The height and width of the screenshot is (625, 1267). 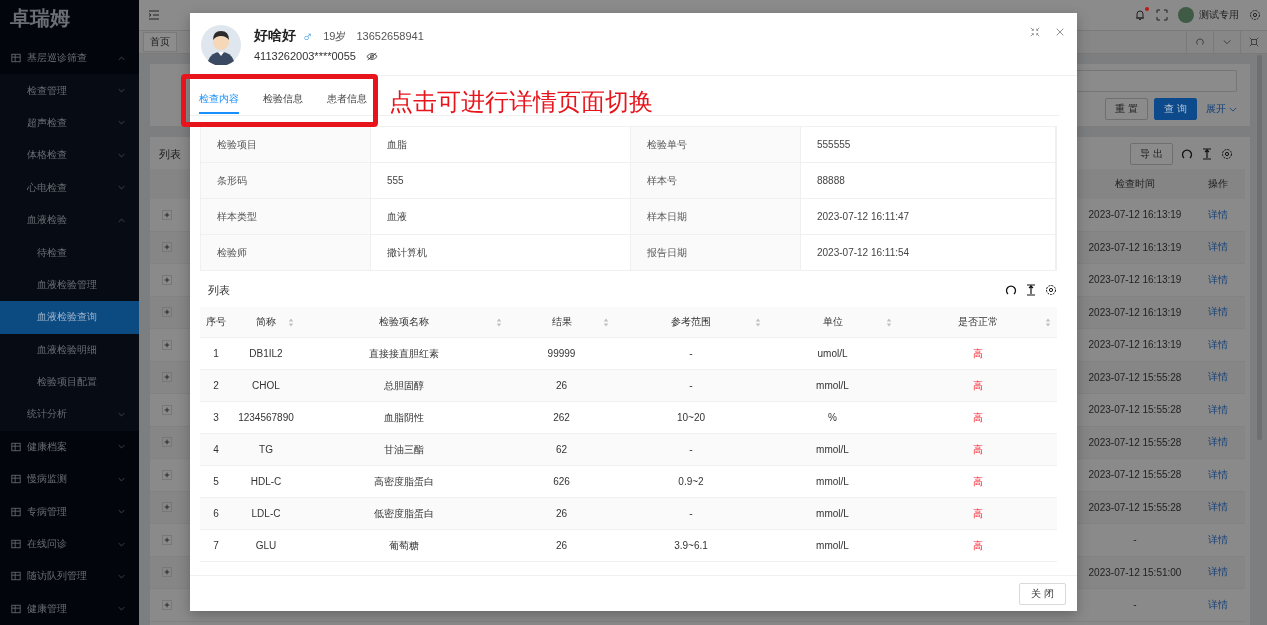 I want to click on menu-item: 专病管理, so click(x=69, y=511).